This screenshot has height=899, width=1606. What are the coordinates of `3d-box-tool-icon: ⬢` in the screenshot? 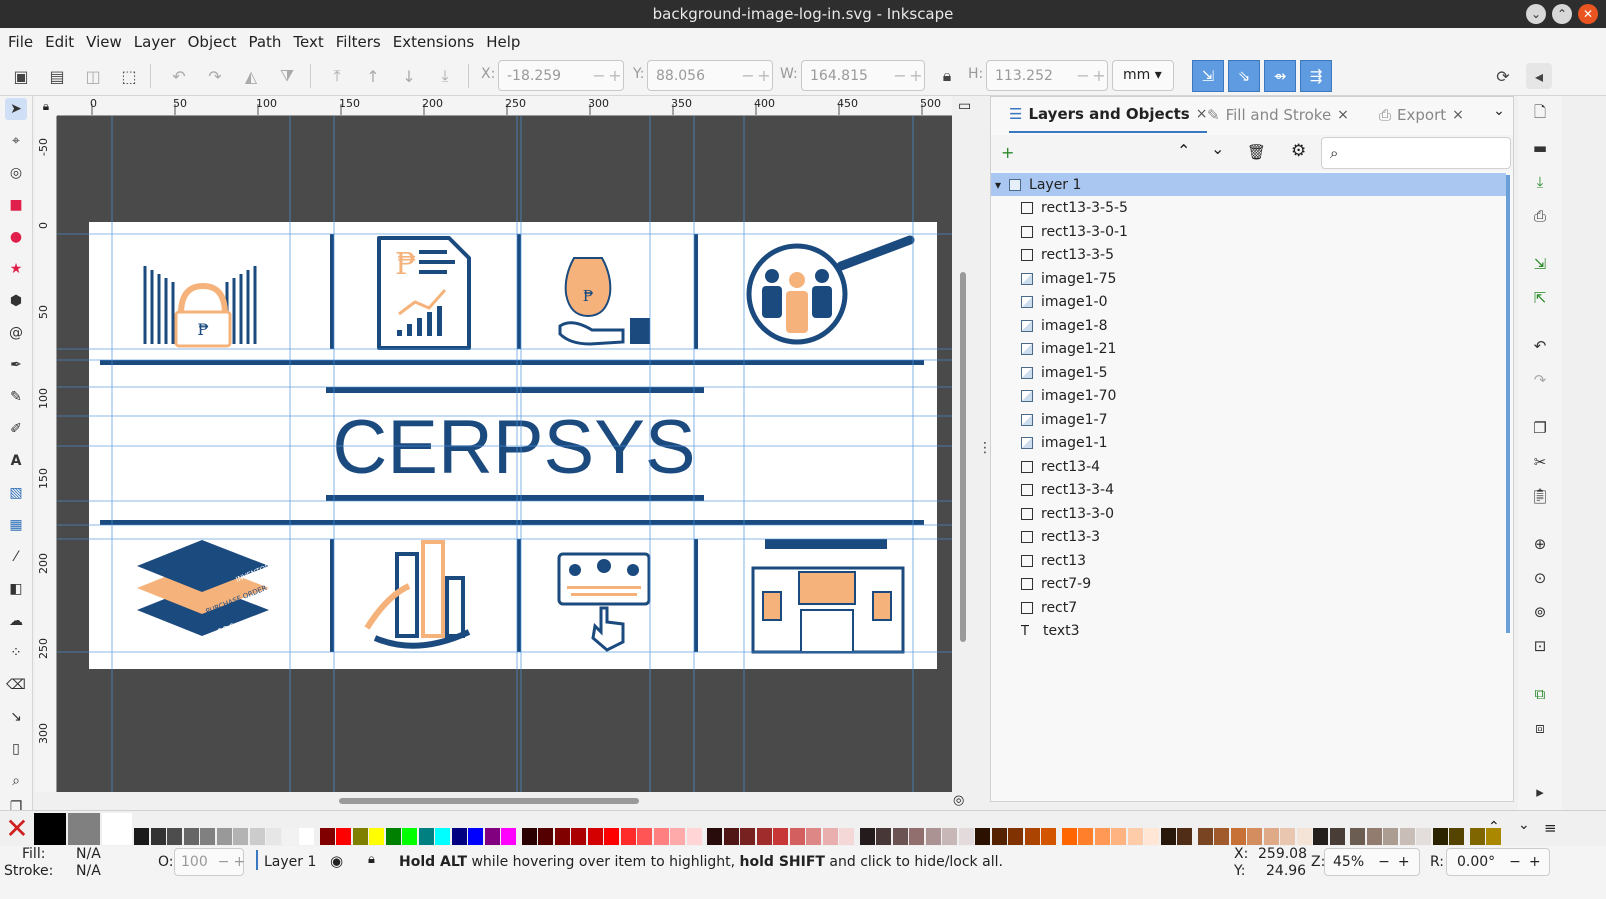 It's located at (16, 301).